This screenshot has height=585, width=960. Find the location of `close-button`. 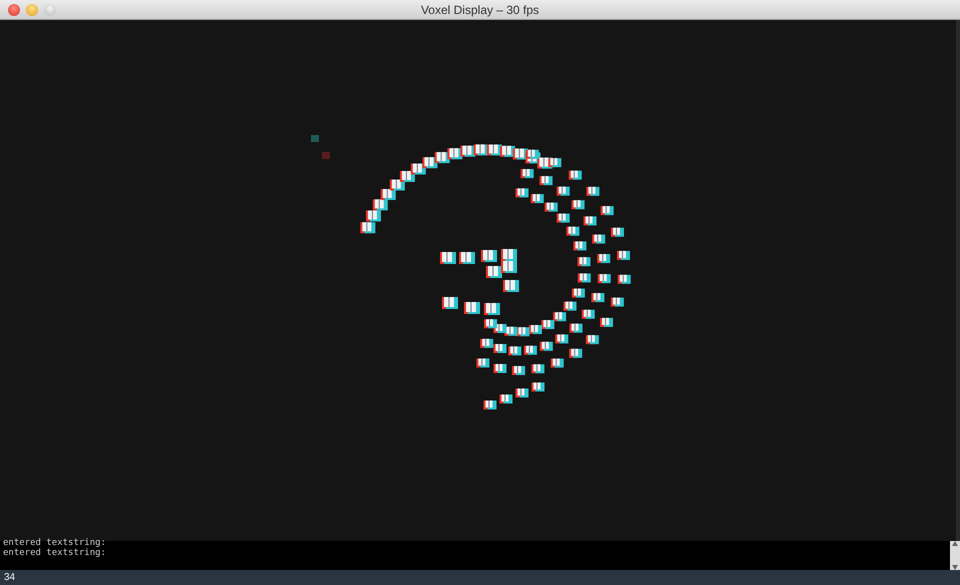

close-button is located at coordinates (14, 10).